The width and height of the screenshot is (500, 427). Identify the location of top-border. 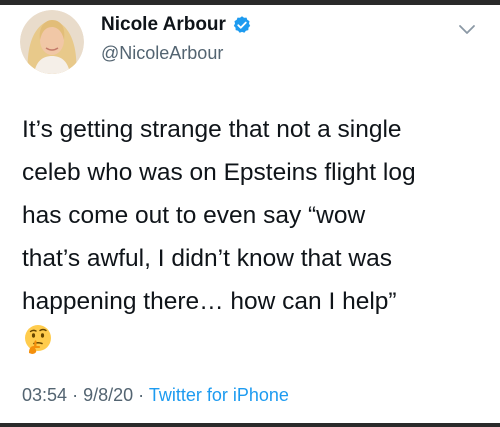
(250, 2).